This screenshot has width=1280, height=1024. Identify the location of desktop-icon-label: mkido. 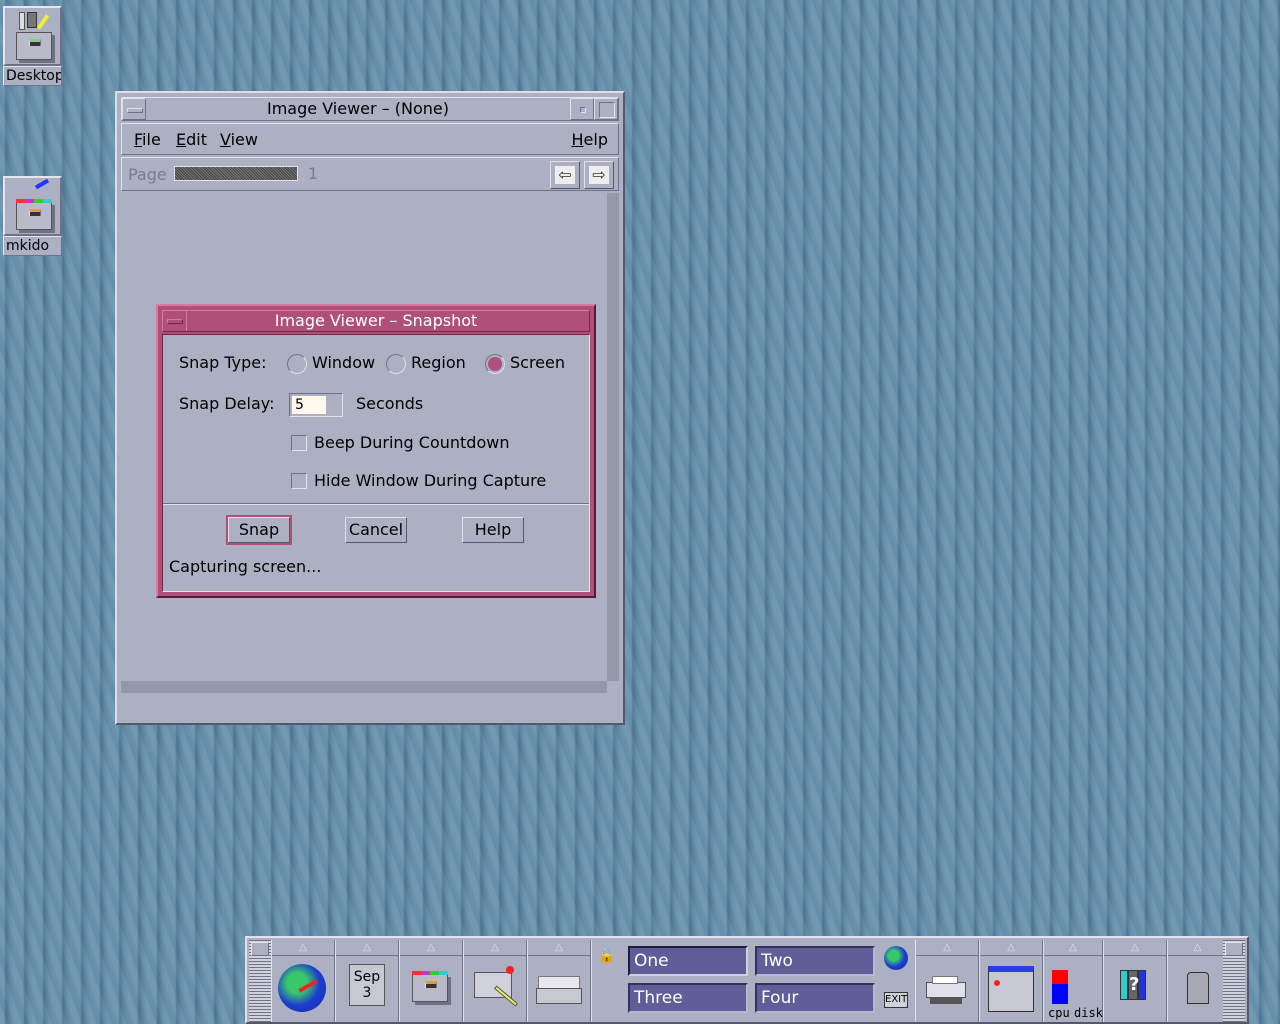
(32, 246).